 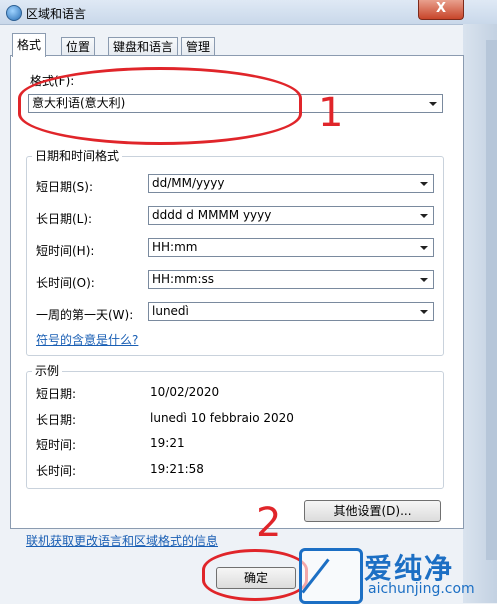 I want to click on example-short-date-label: 短日期:, so click(x=56, y=394).